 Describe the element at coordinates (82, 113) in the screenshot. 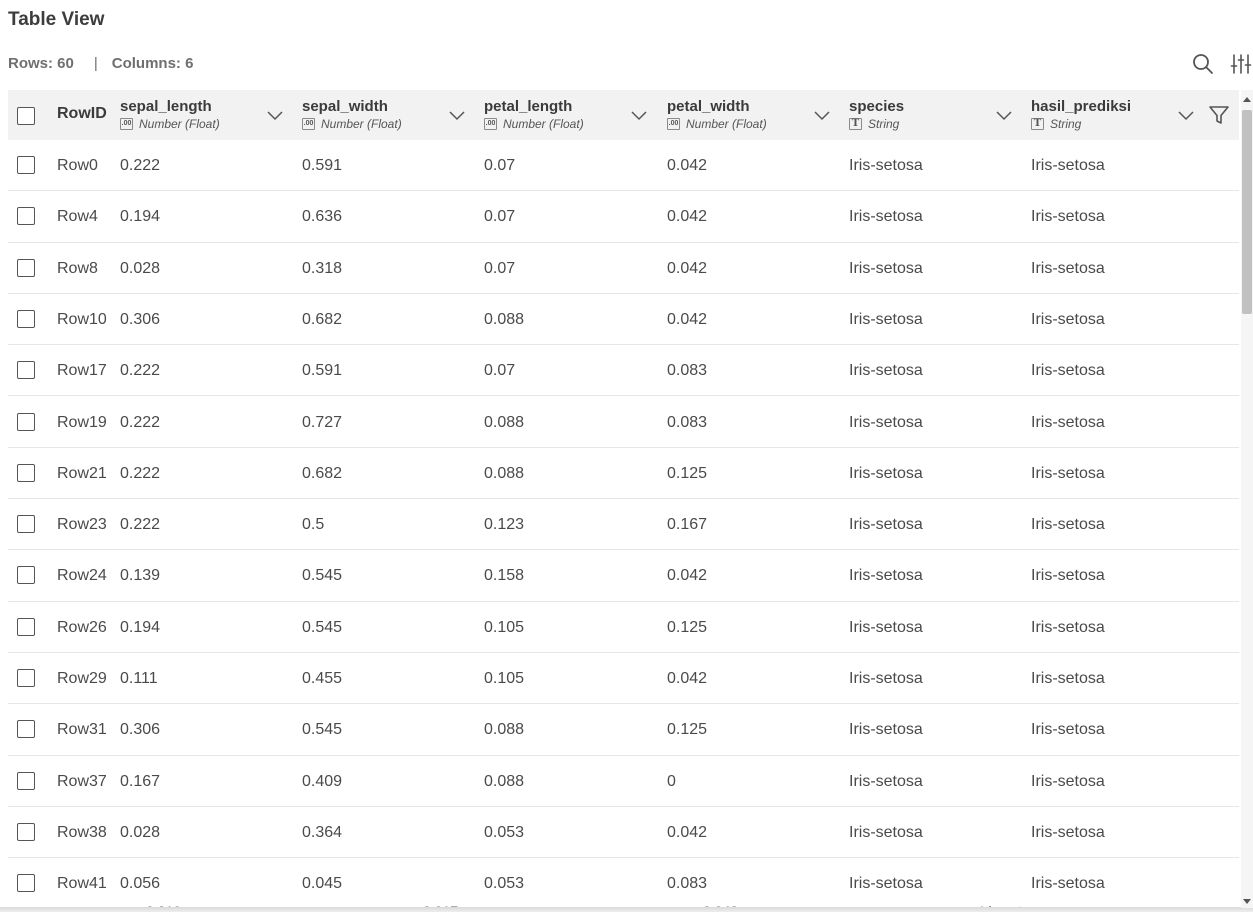

I see `rowid-header: RowID` at that location.